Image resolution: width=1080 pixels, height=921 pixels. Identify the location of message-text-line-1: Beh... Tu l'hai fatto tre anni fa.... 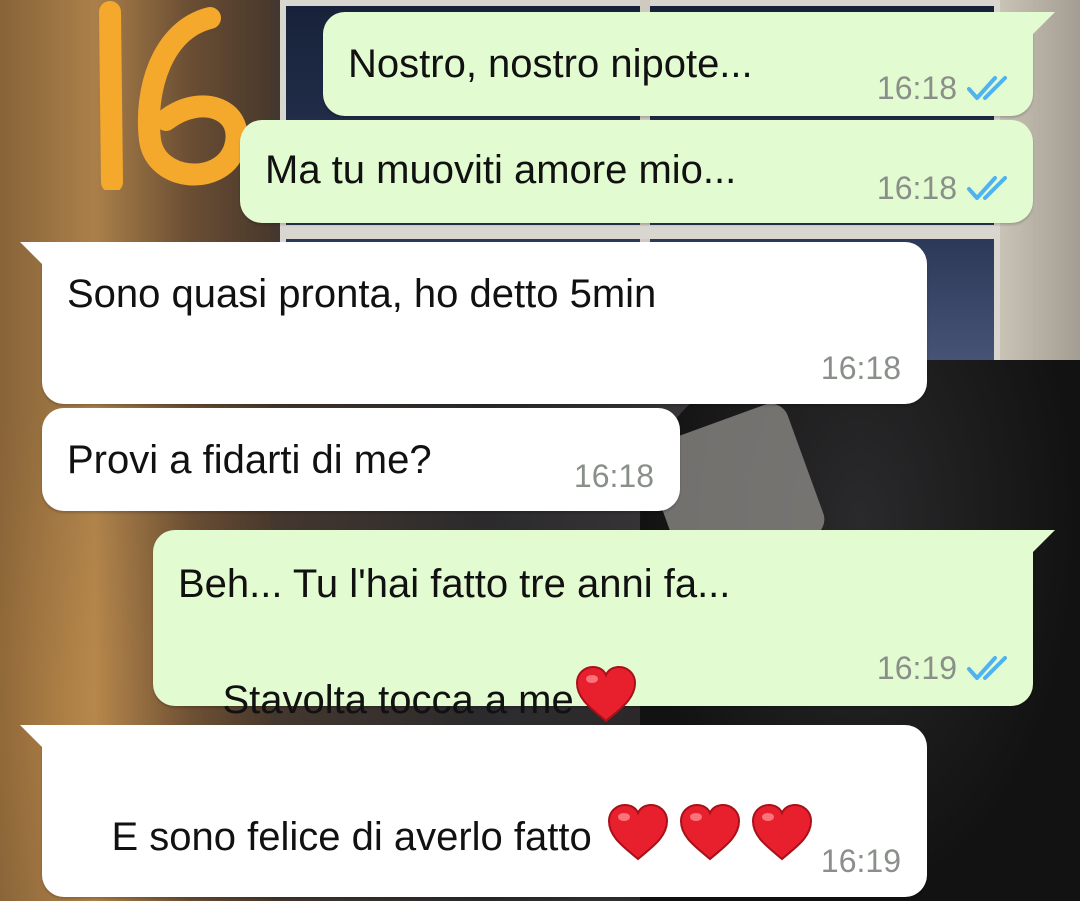
(454, 584).